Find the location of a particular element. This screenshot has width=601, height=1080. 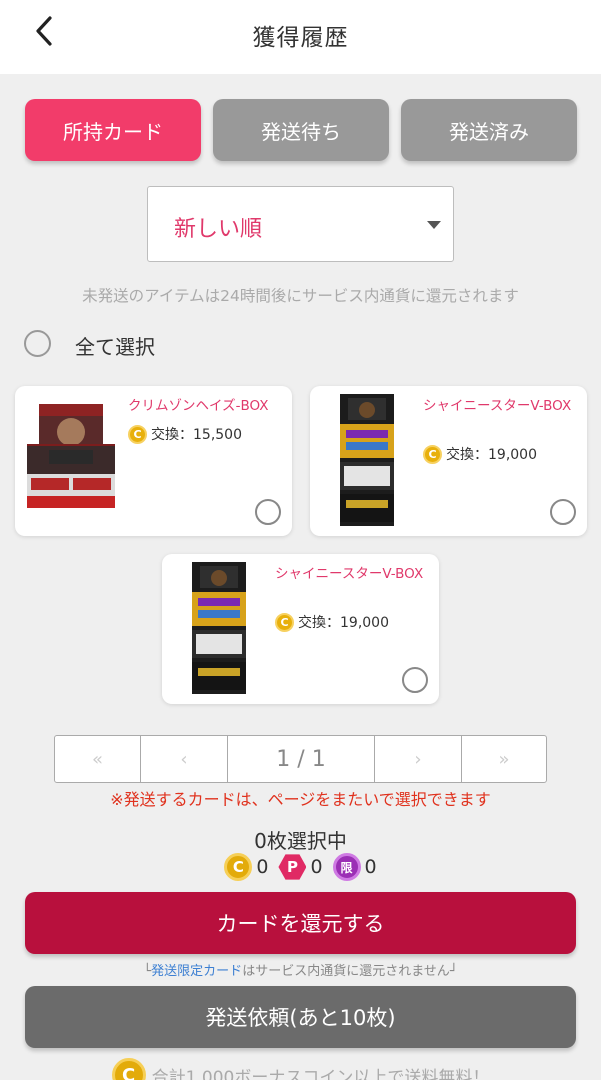

note-bracket-left: └ is located at coordinates (147, 971).